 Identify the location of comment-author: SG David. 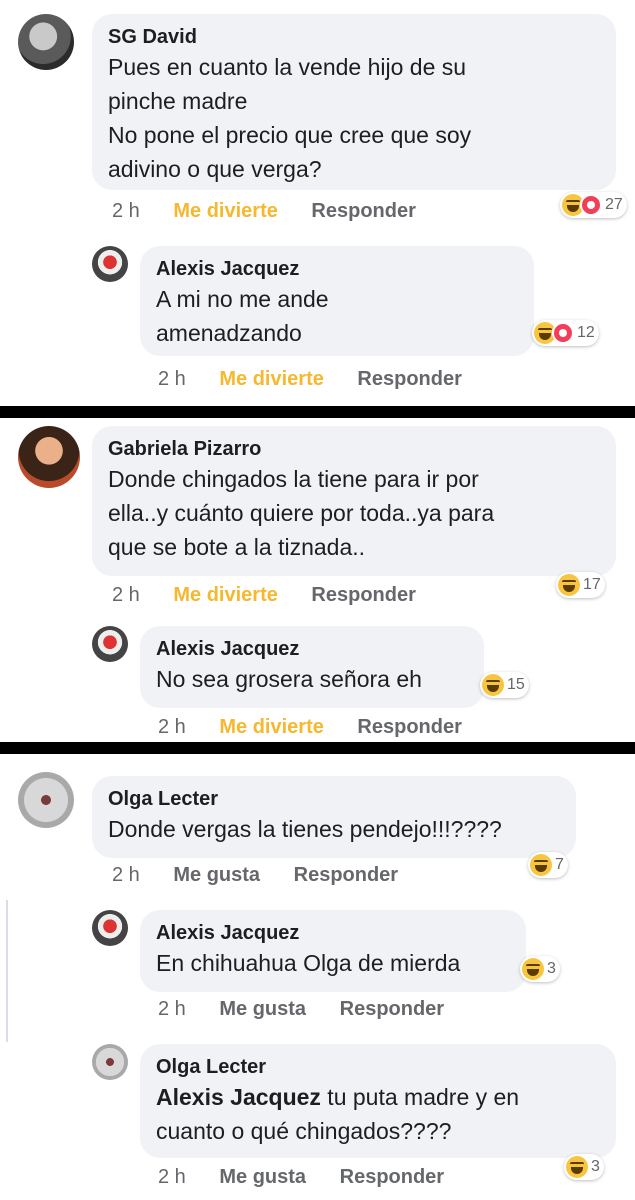
(354, 37).